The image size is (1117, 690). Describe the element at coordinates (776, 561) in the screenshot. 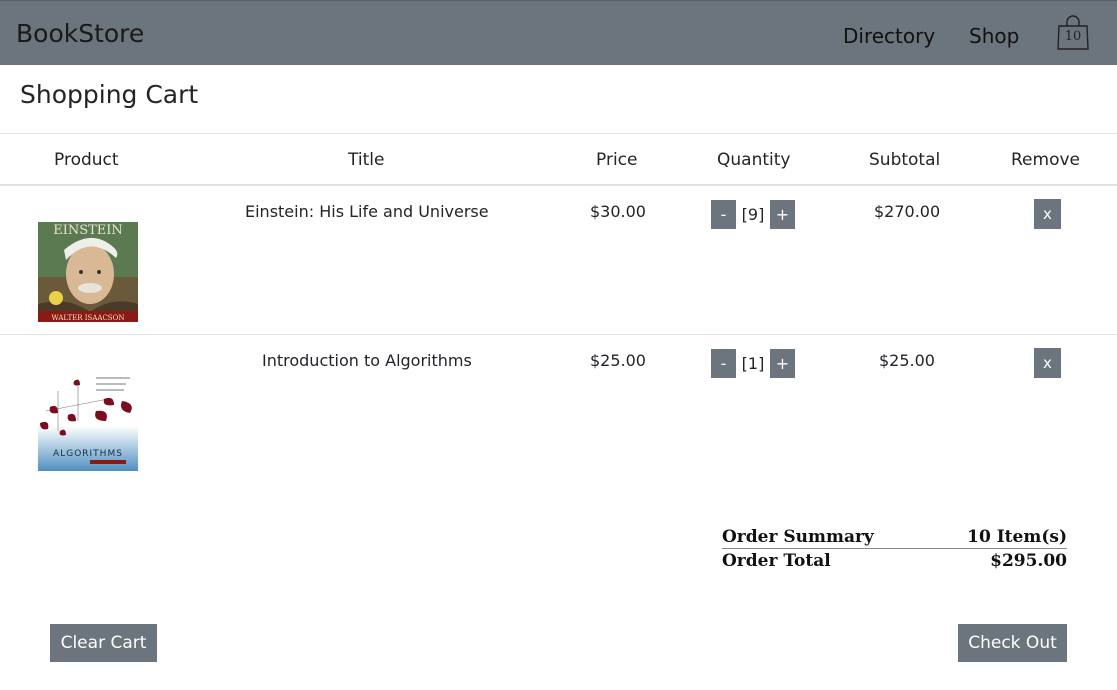

I see `order-total-label: Order Total` at that location.